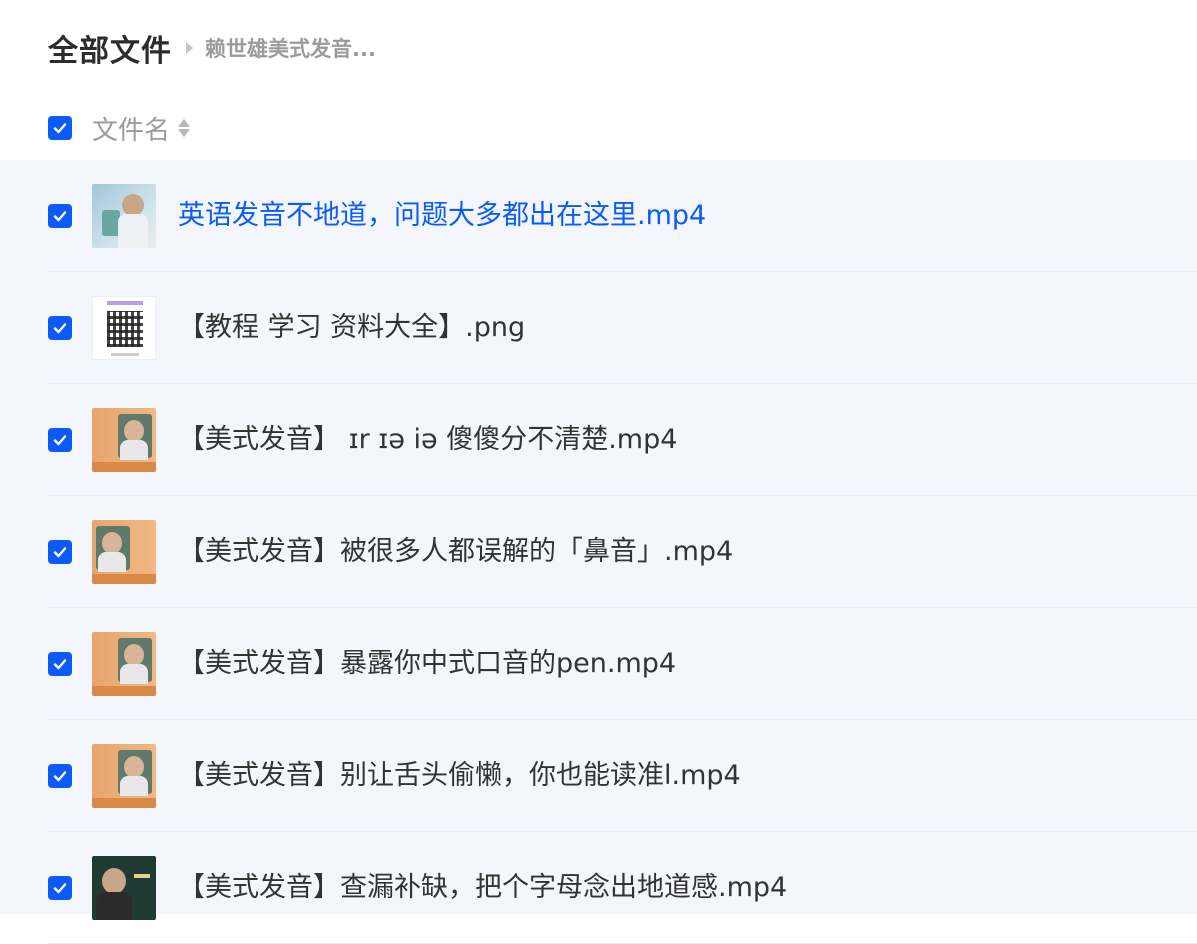 This screenshot has width=1197, height=944. I want to click on qr-code-thumbnail, so click(124, 328).